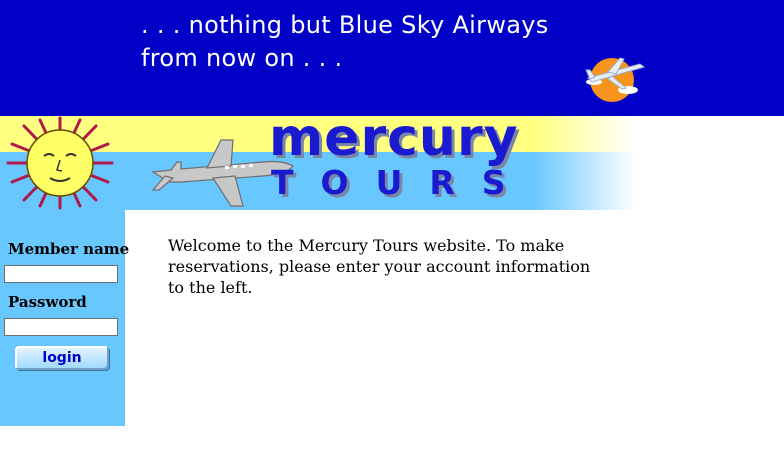  What do you see at coordinates (345, 25) in the screenshot?
I see `tagline-line-1: . . . nothing but Blue Sky Airways` at bounding box center [345, 25].